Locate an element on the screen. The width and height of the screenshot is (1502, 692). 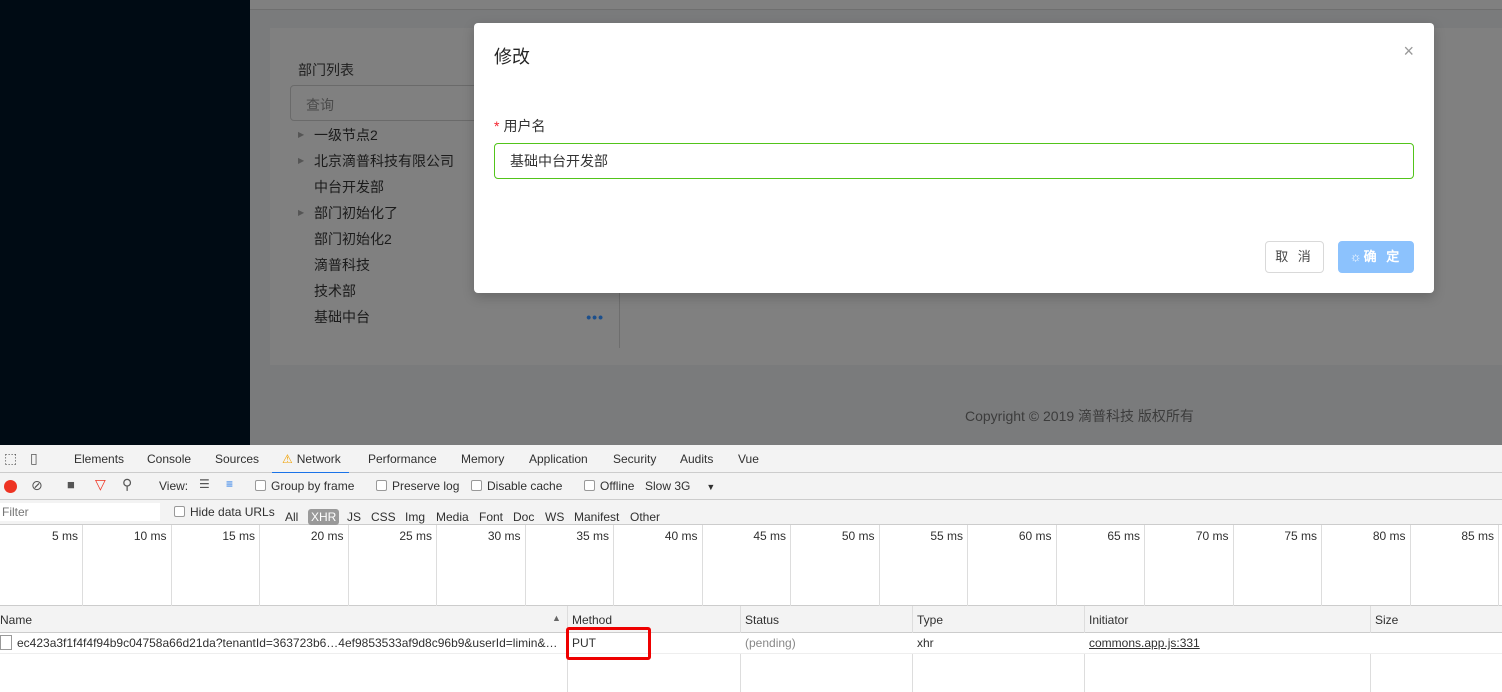
modal-title: 修改 is located at coordinates (512, 57).